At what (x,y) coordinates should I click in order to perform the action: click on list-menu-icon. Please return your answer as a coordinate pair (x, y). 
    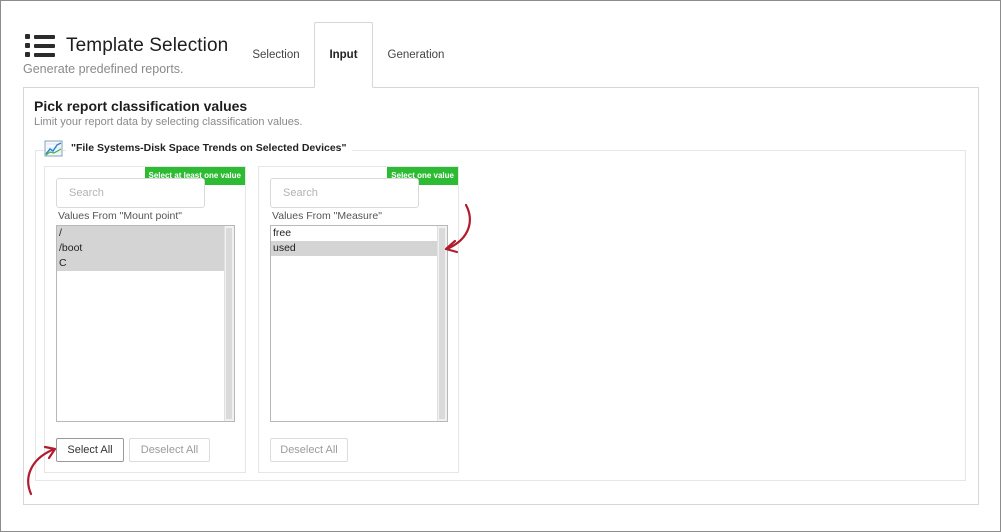
    Looking at the image, I should click on (40, 45).